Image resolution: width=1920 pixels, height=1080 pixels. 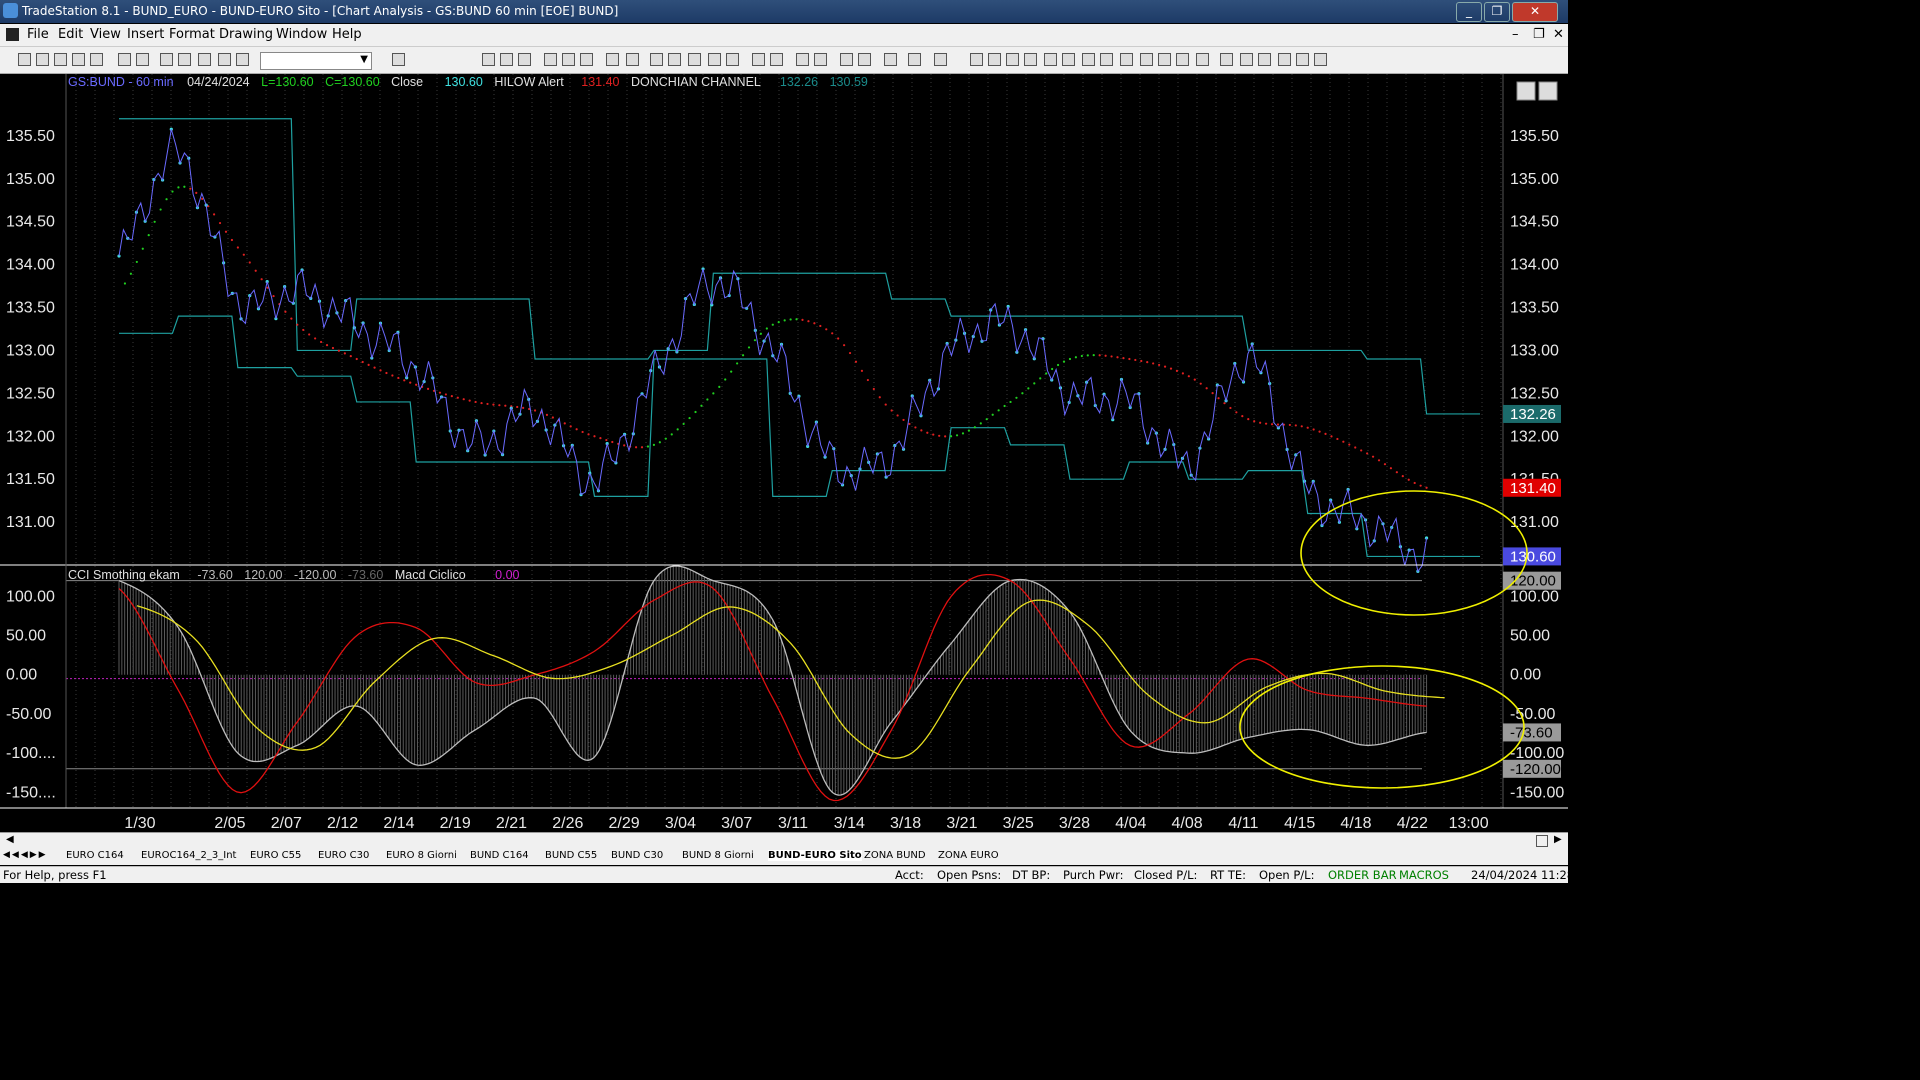 What do you see at coordinates (343, 855) in the screenshot?
I see `tab-euro-c30: EURO C30` at bounding box center [343, 855].